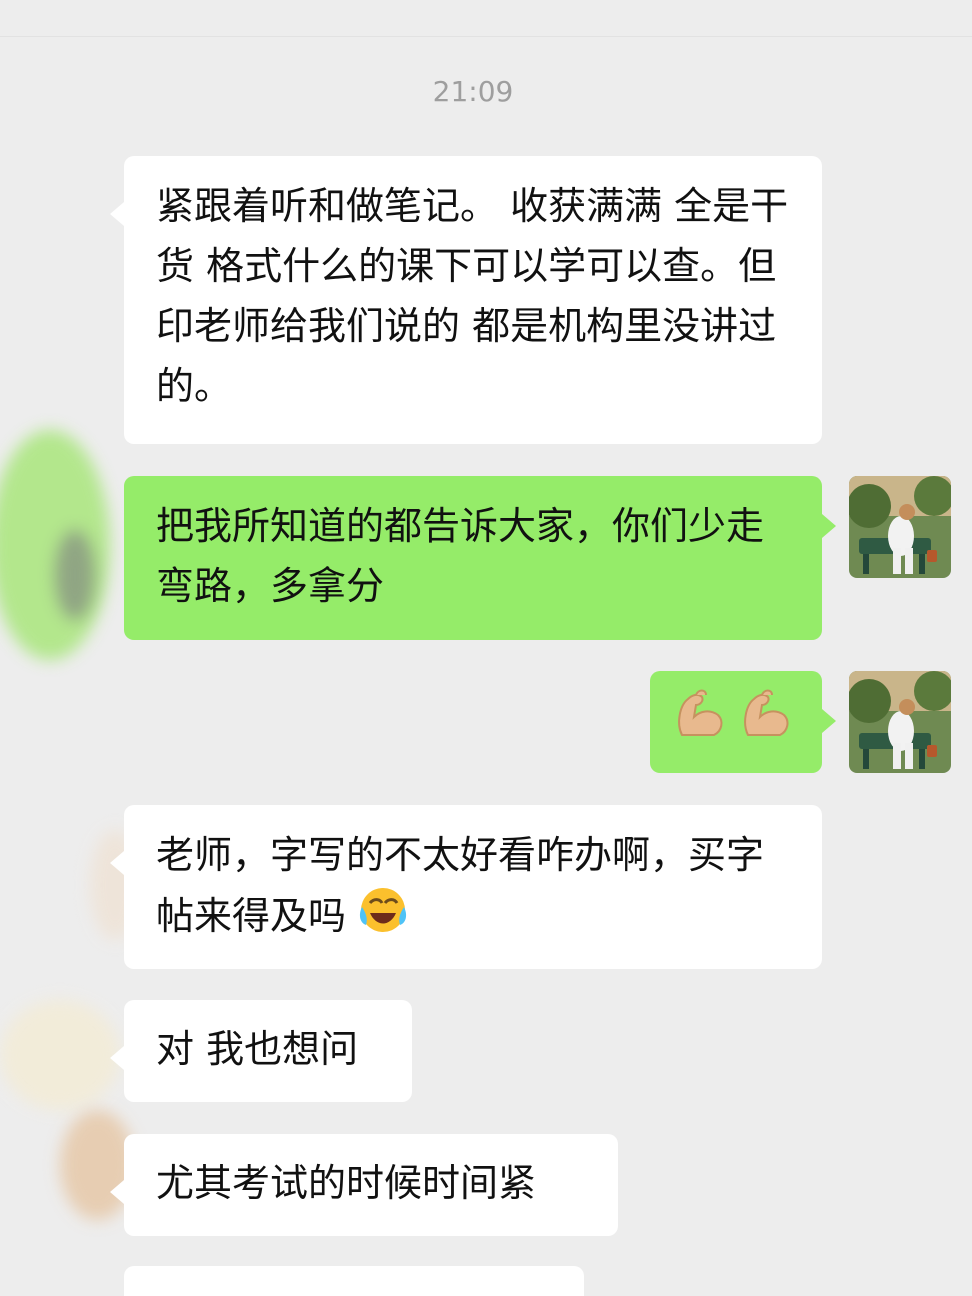 The width and height of the screenshot is (972, 1296). What do you see at coordinates (473, 91) in the screenshot?
I see `message-timestamp: 21:09` at bounding box center [473, 91].